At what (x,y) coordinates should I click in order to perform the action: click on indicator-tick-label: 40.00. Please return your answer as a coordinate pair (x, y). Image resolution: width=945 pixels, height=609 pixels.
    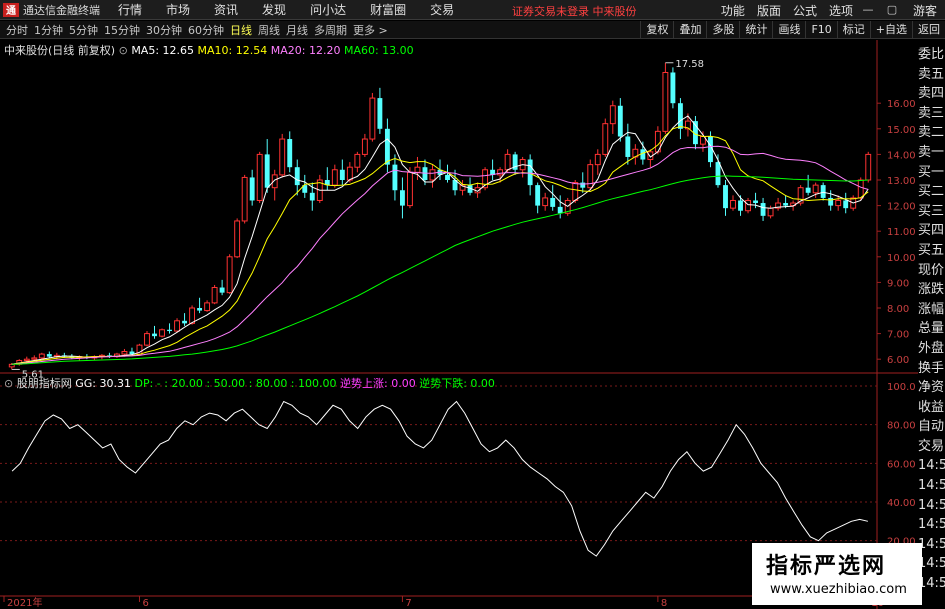
    Looking at the image, I should click on (901, 503).